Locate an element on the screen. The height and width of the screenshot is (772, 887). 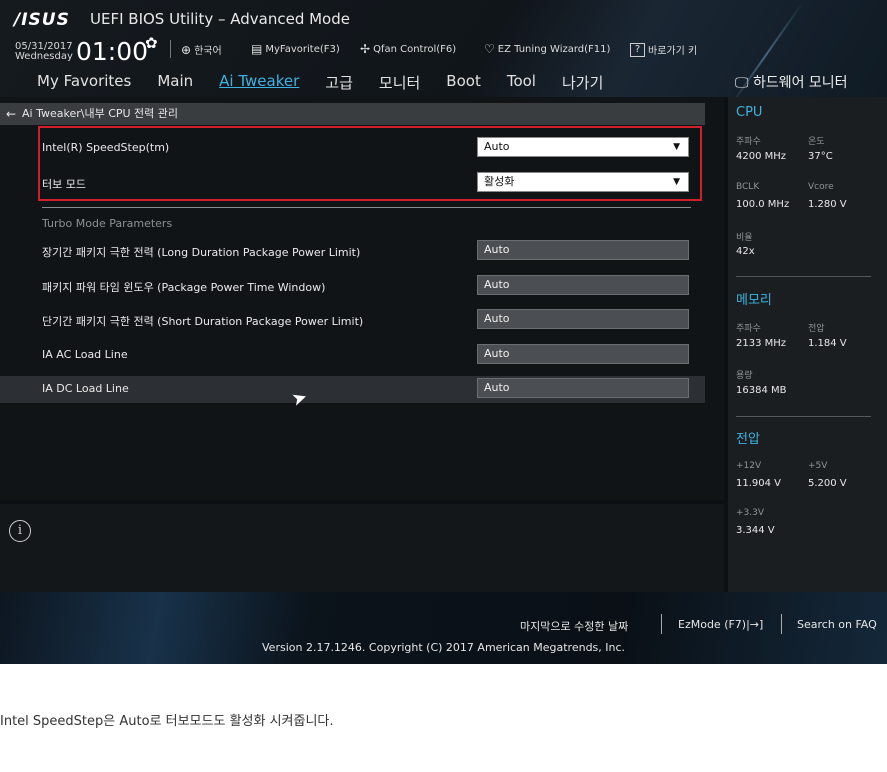
ia-dc-load-line-input: Auto is located at coordinates (583, 388).